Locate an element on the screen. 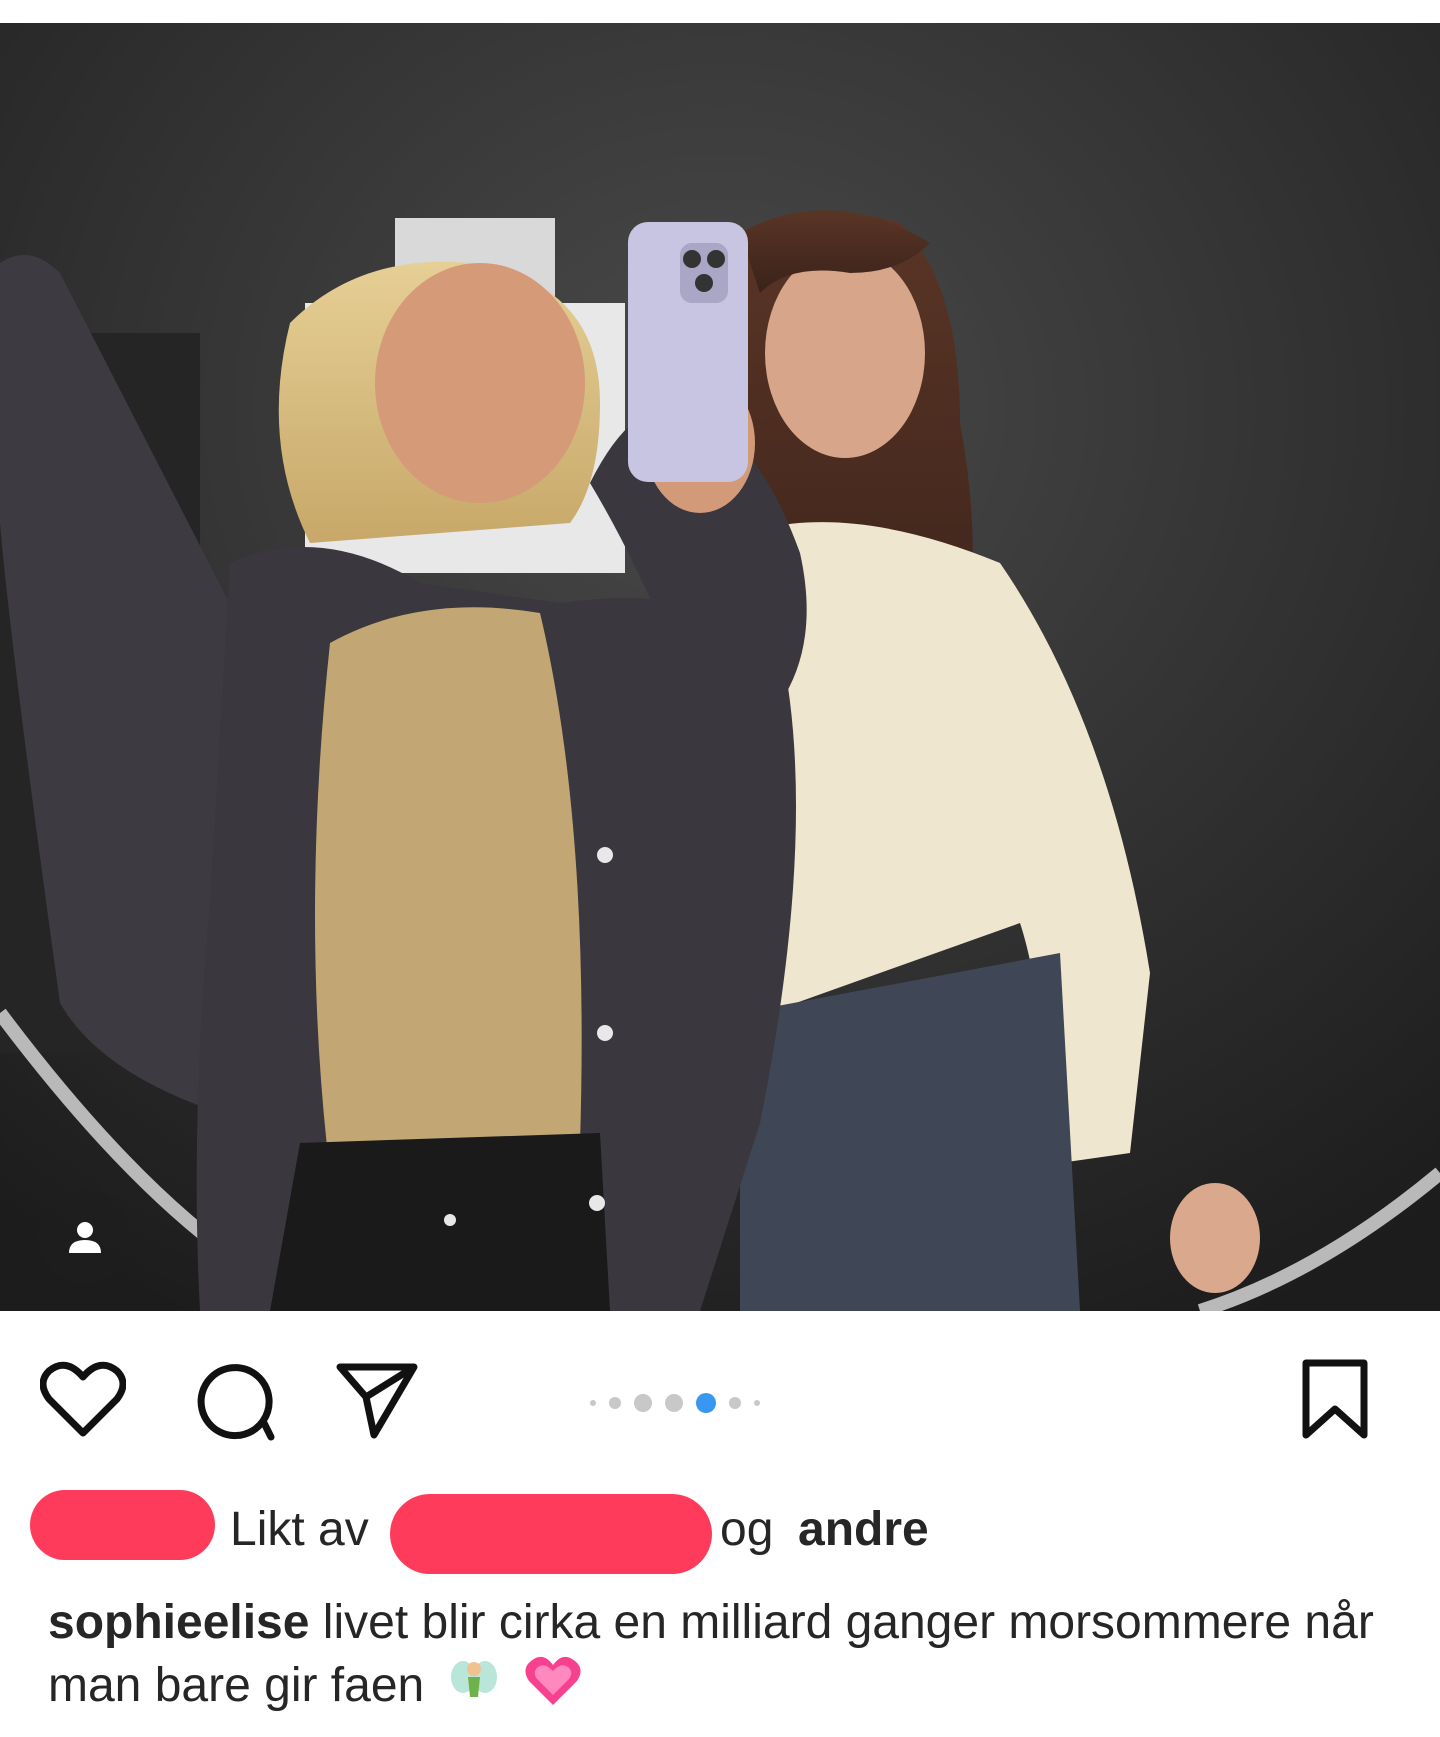 Image resolution: width=1440 pixels, height=1737 pixels. likes-others-link: andre is located at coordinates (863, 1529).